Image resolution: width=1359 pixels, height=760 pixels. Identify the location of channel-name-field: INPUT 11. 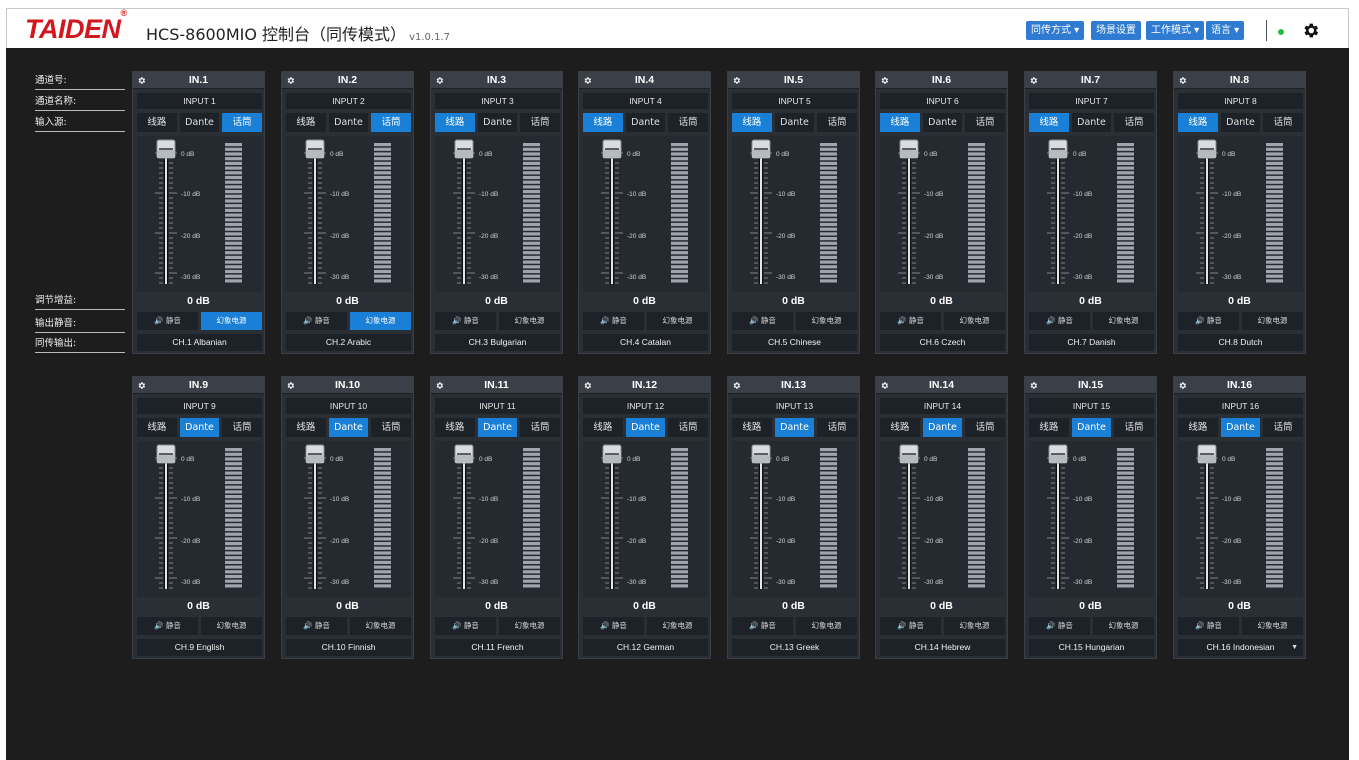
(497, 406).